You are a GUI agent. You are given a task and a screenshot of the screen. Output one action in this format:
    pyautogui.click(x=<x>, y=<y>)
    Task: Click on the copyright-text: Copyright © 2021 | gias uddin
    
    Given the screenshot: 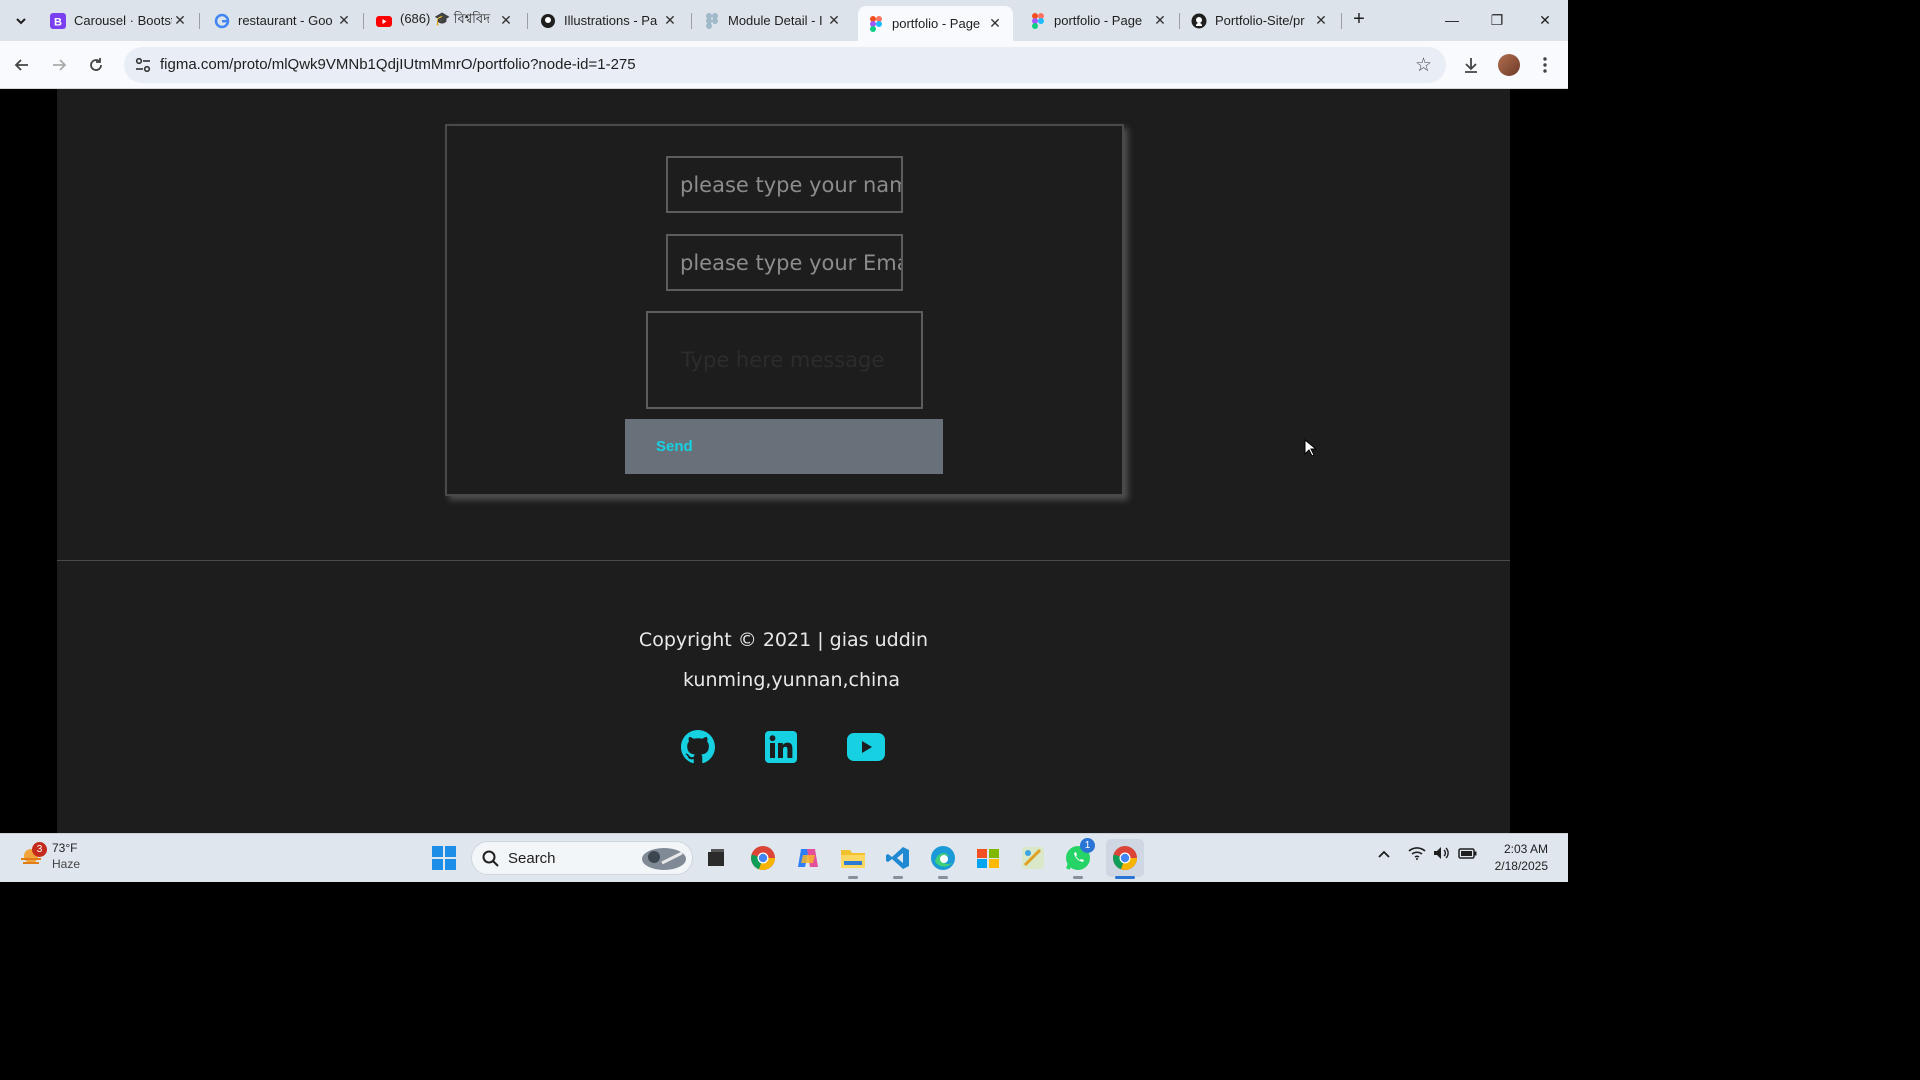 What is the action you would take?
    pyautogui.click(x=783, y=640)
    